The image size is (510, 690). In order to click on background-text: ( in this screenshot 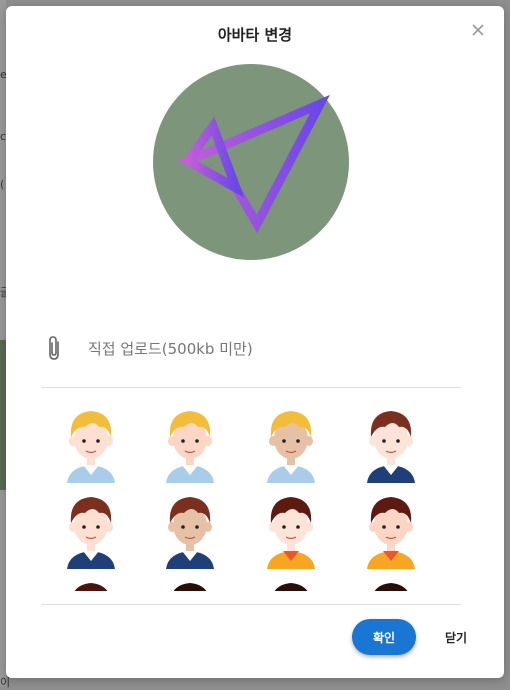, I will do `click(2, 184)`.